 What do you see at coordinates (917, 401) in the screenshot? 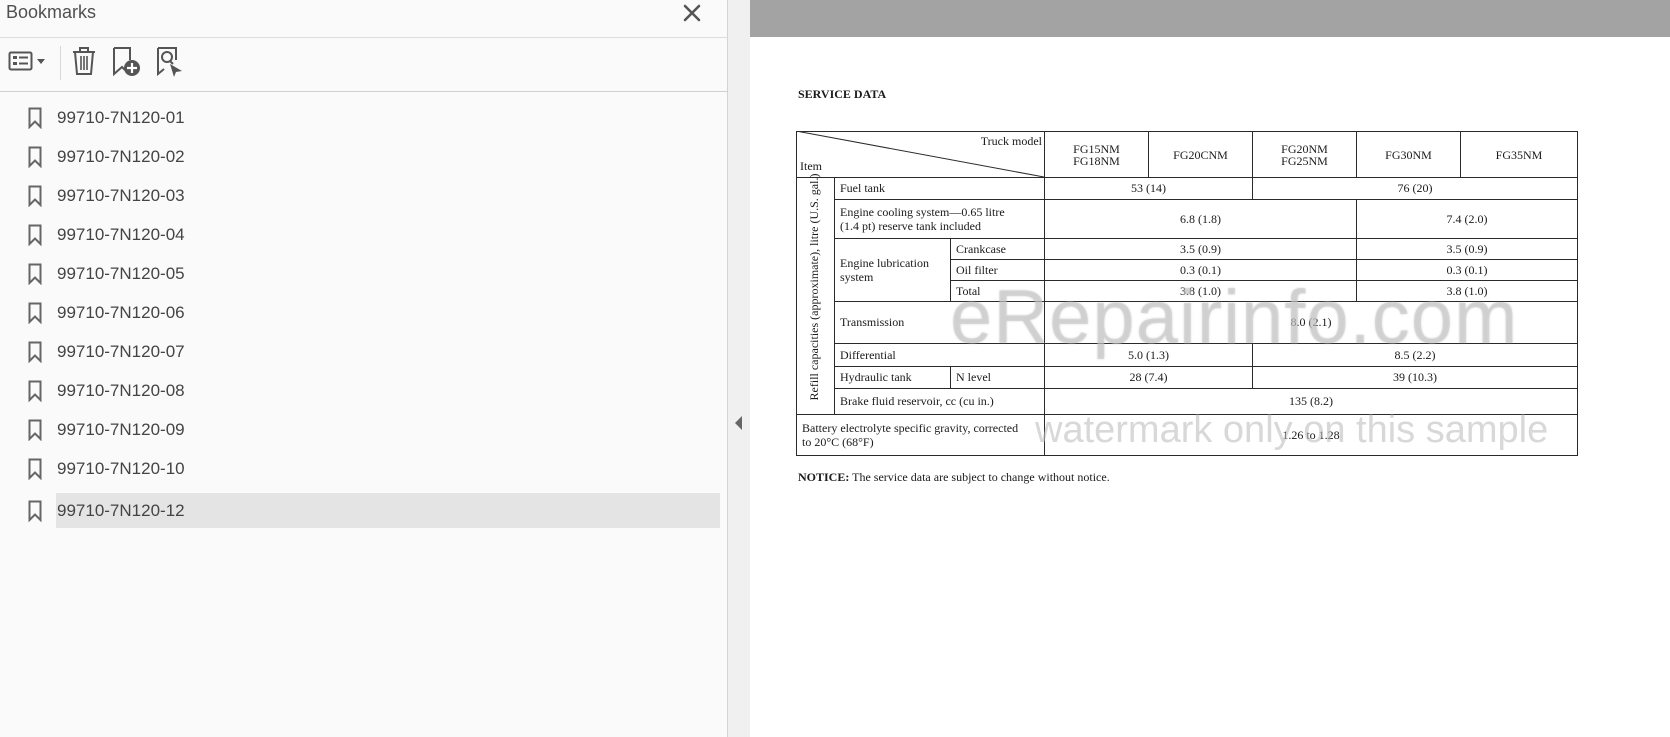
I see `row-label-brake-fluid: Brake fluid reservoir, cc (cu in.)` at bounding box center [917, 401].